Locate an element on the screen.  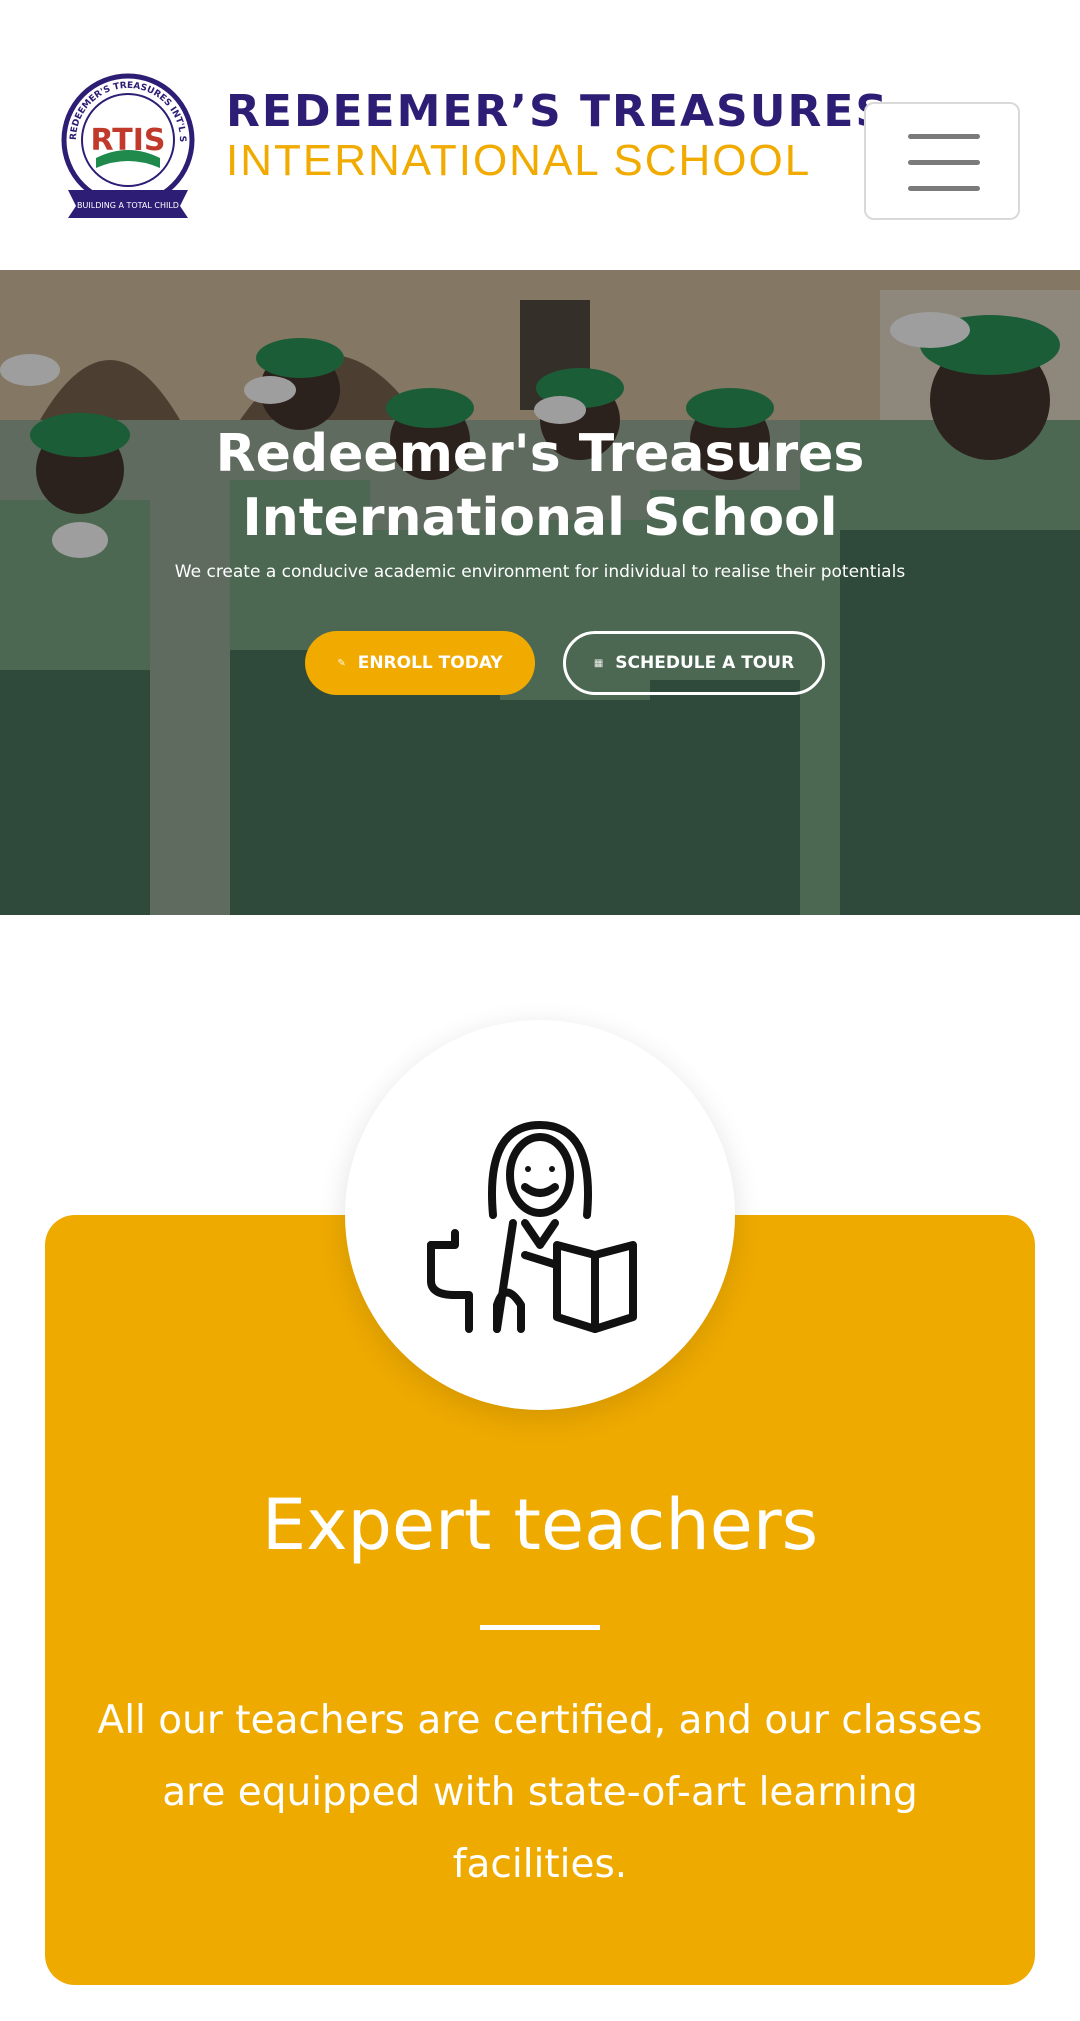
feature-title: Expert teachers is located at coordinates (540, 1525).